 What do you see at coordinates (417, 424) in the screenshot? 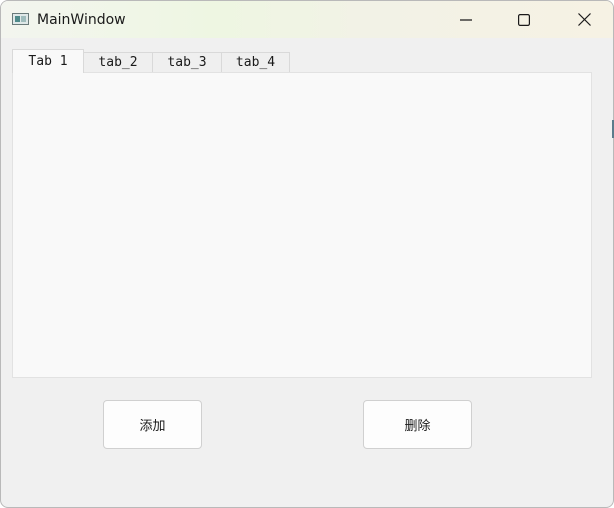
I see `delete-button: 删除` at bounding box center [417, 424].